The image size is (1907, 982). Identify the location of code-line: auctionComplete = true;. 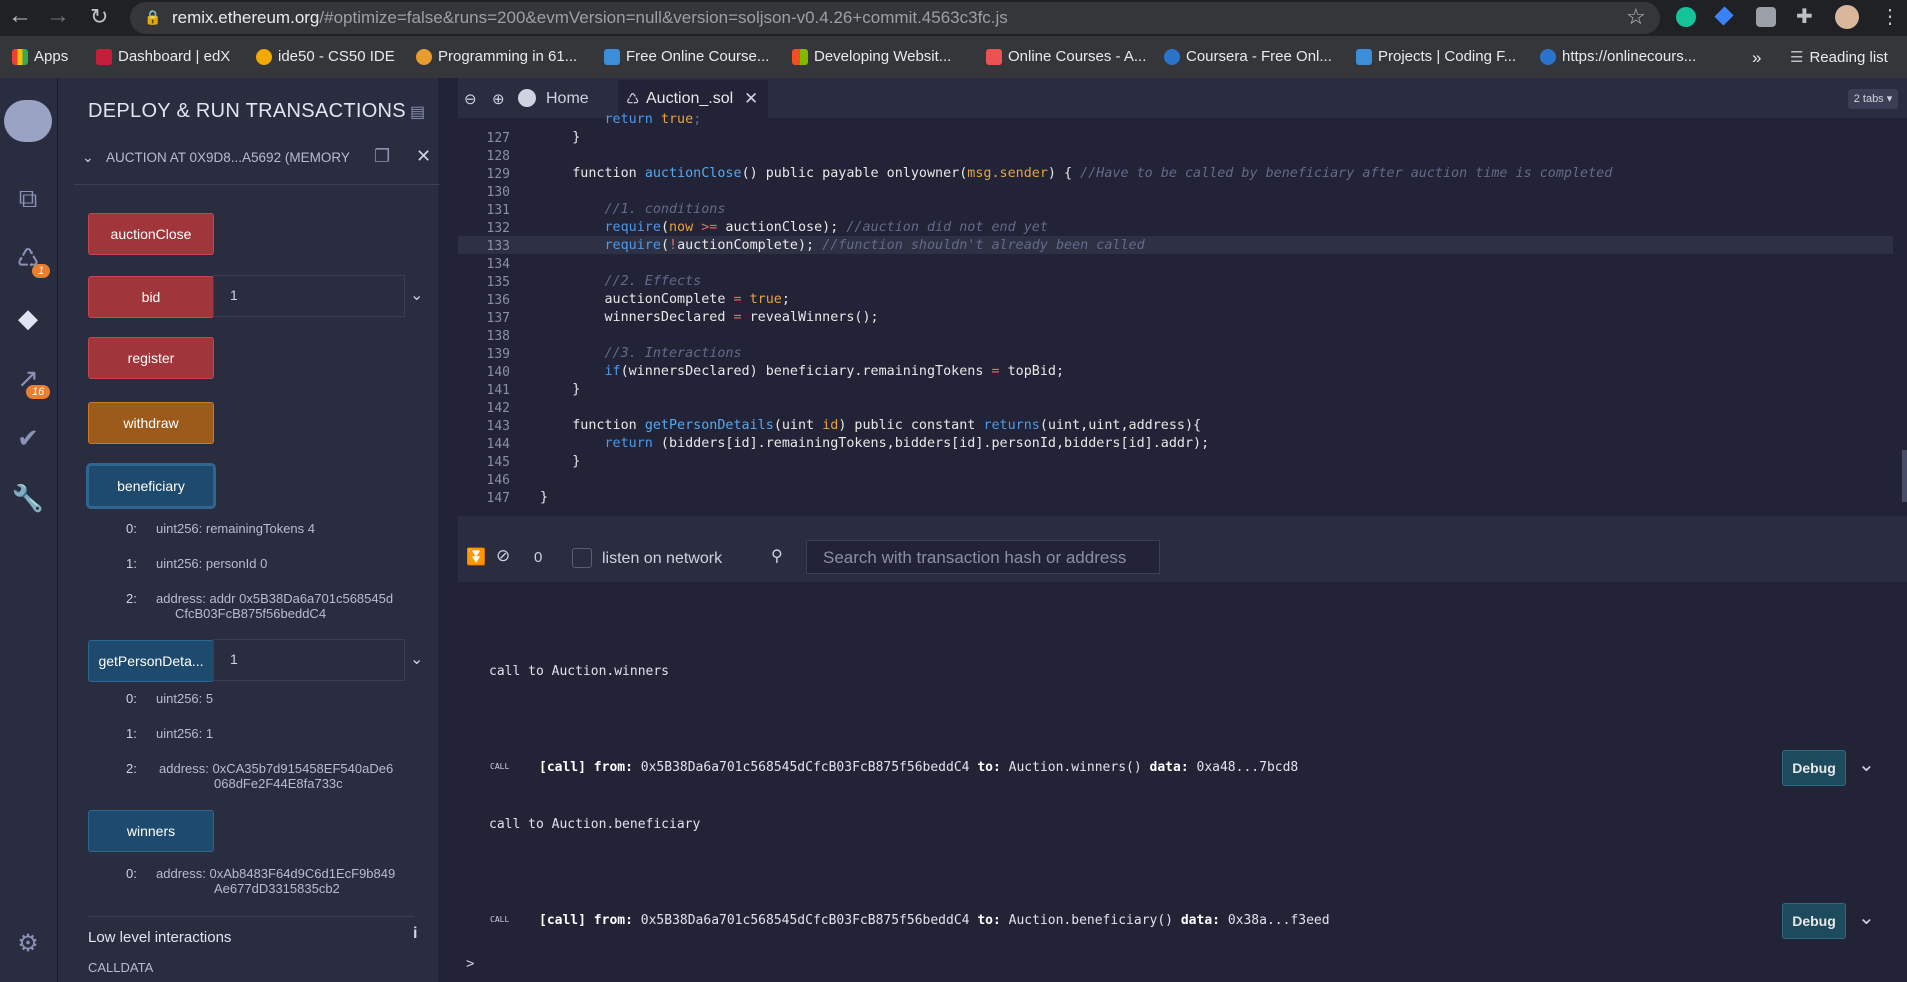
(665, 299).